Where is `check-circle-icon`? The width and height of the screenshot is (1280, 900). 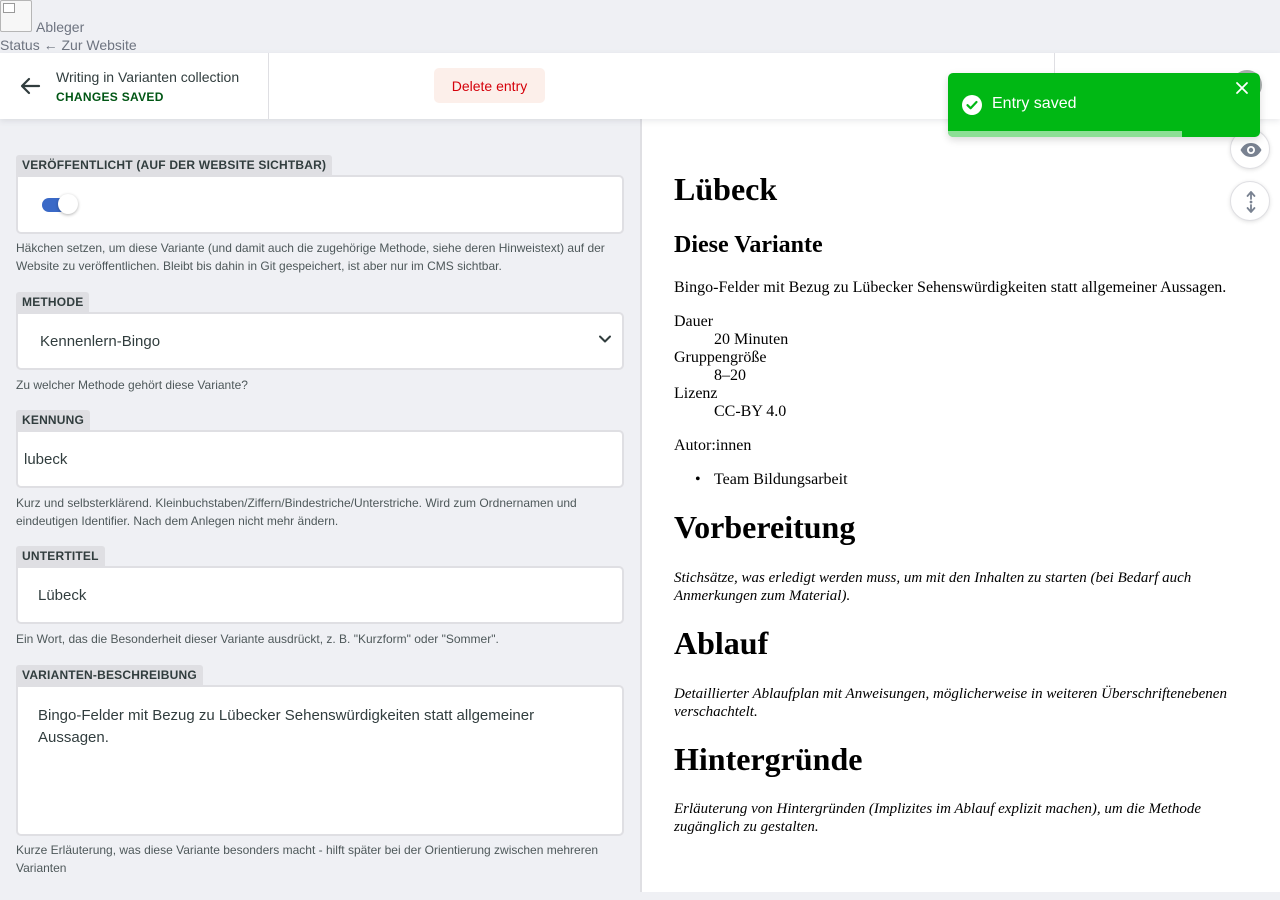 check-circle-icon is located at coordinates (972, 105).